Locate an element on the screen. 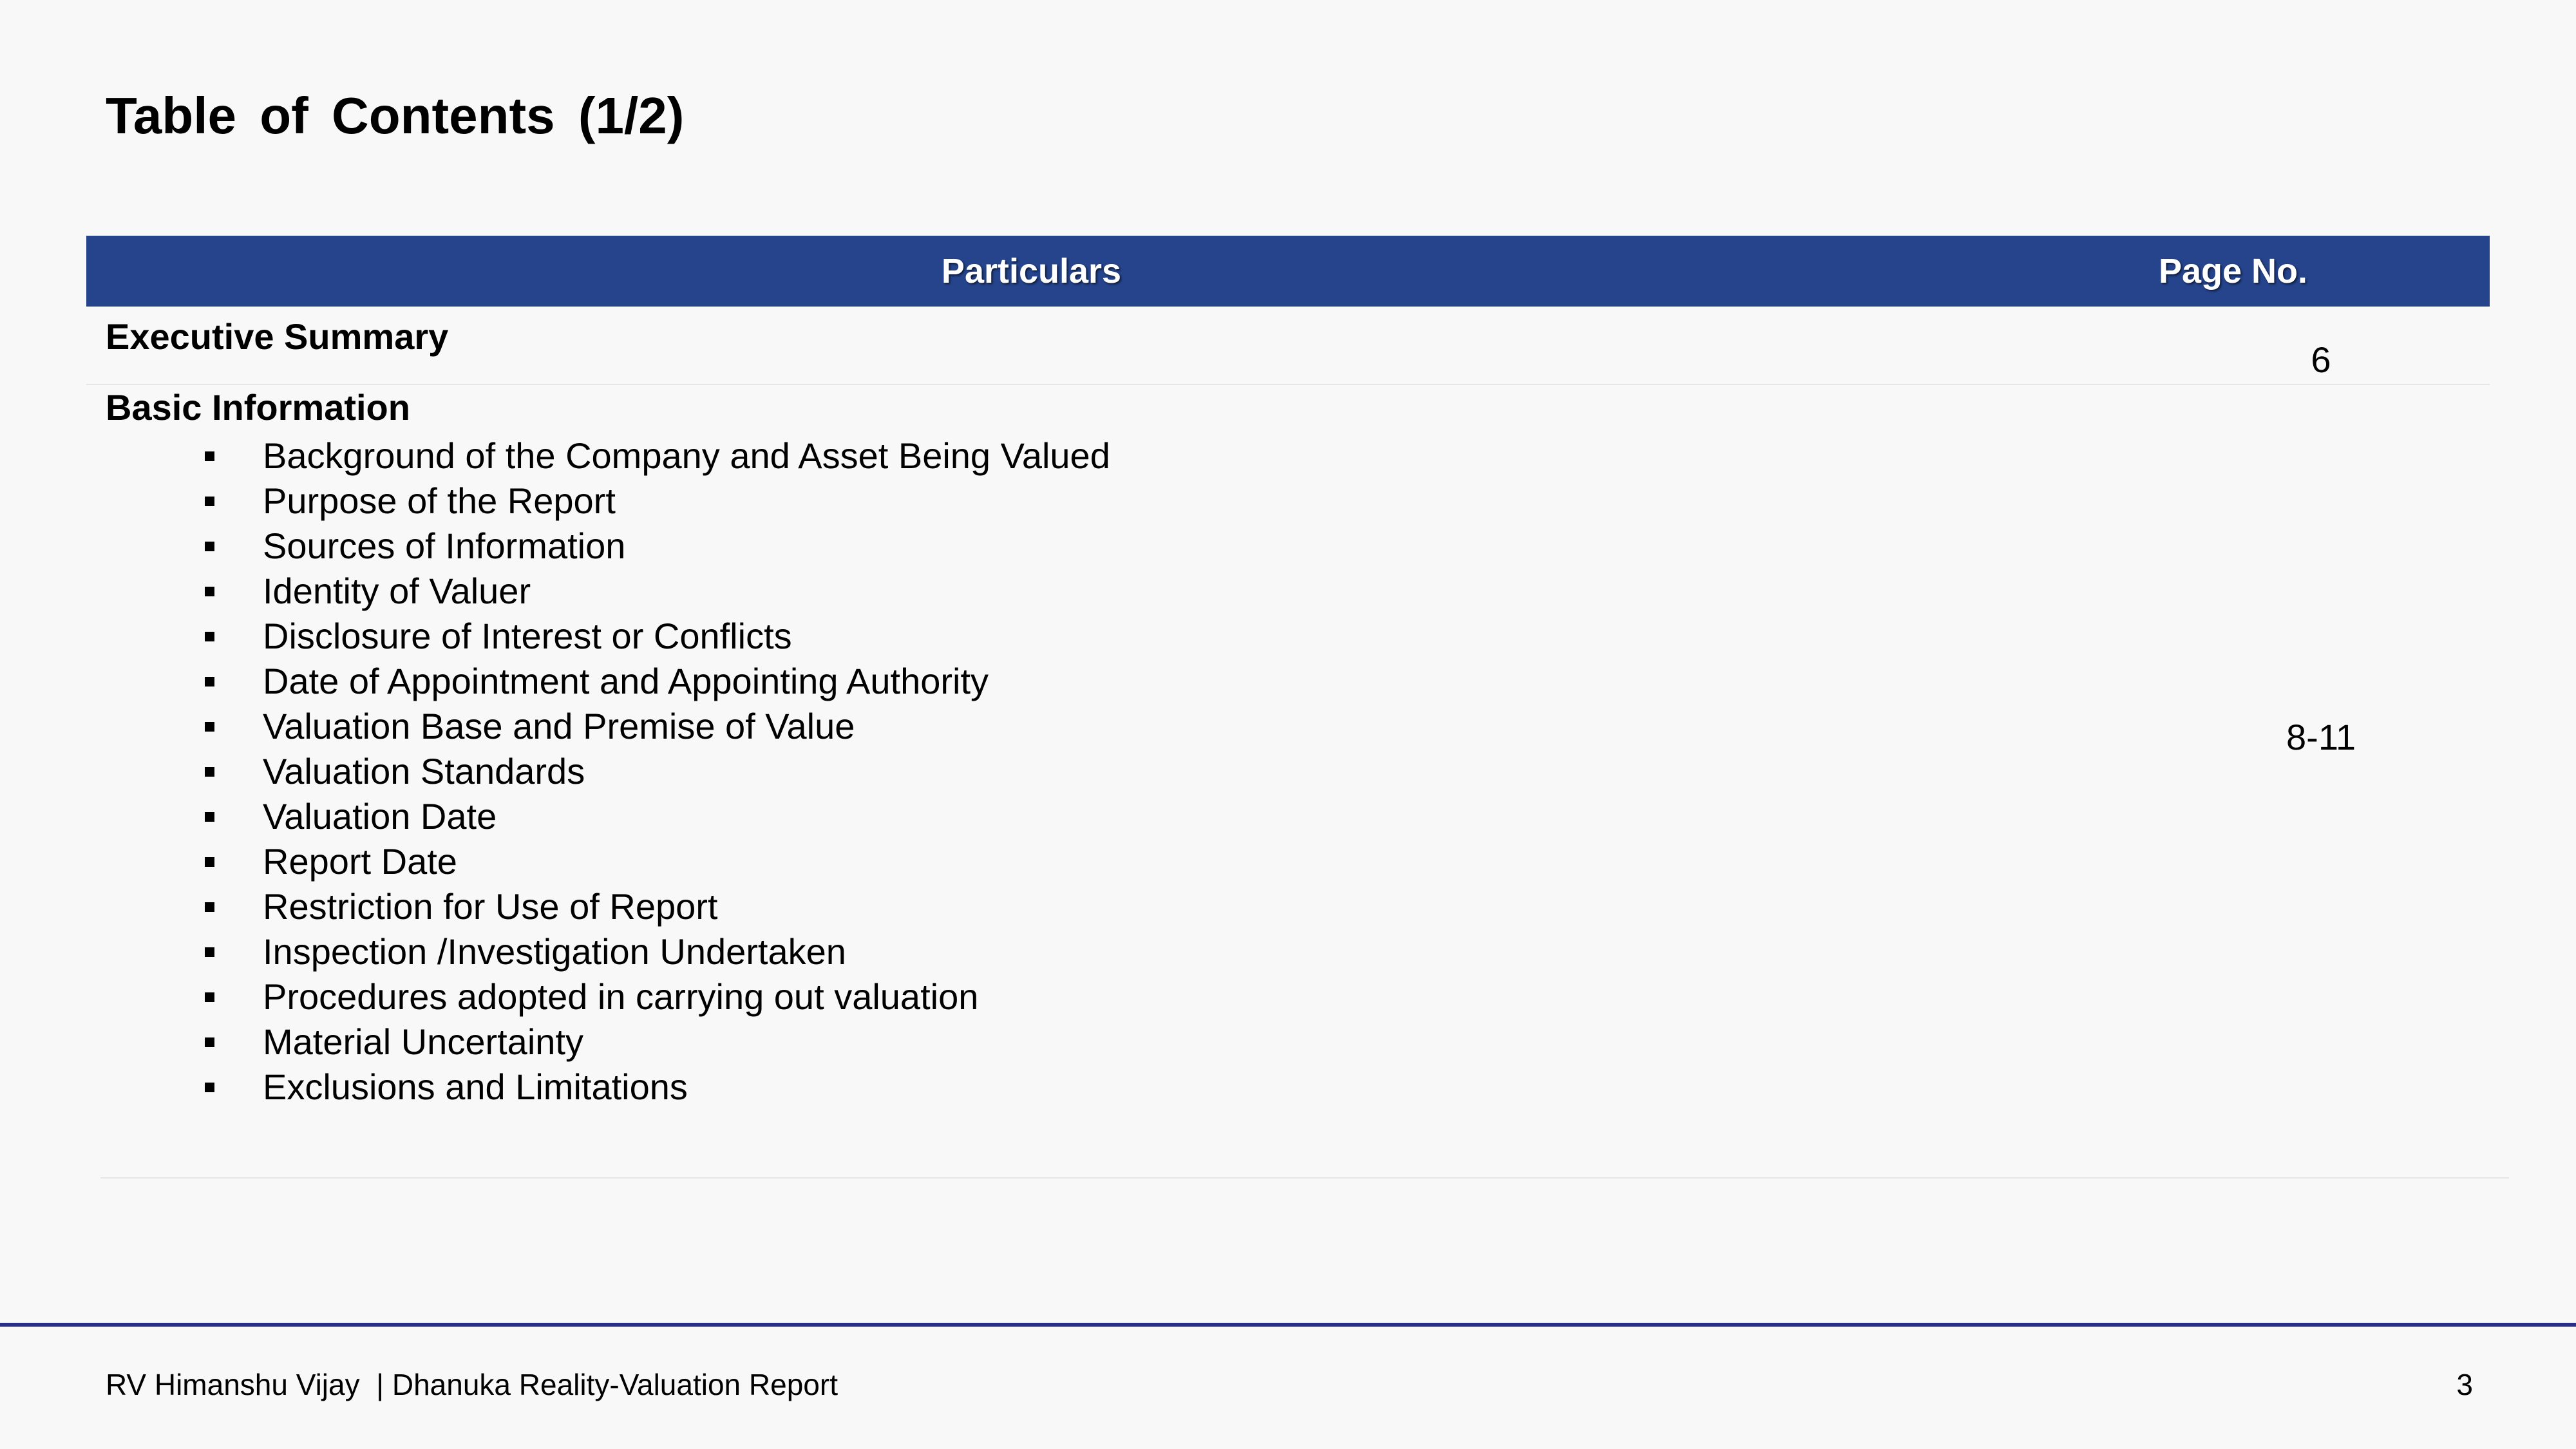 The width and height of the screenshot is (2576, 1449). column-header-page-no: Page No. is located at coordinates (2233, 271).